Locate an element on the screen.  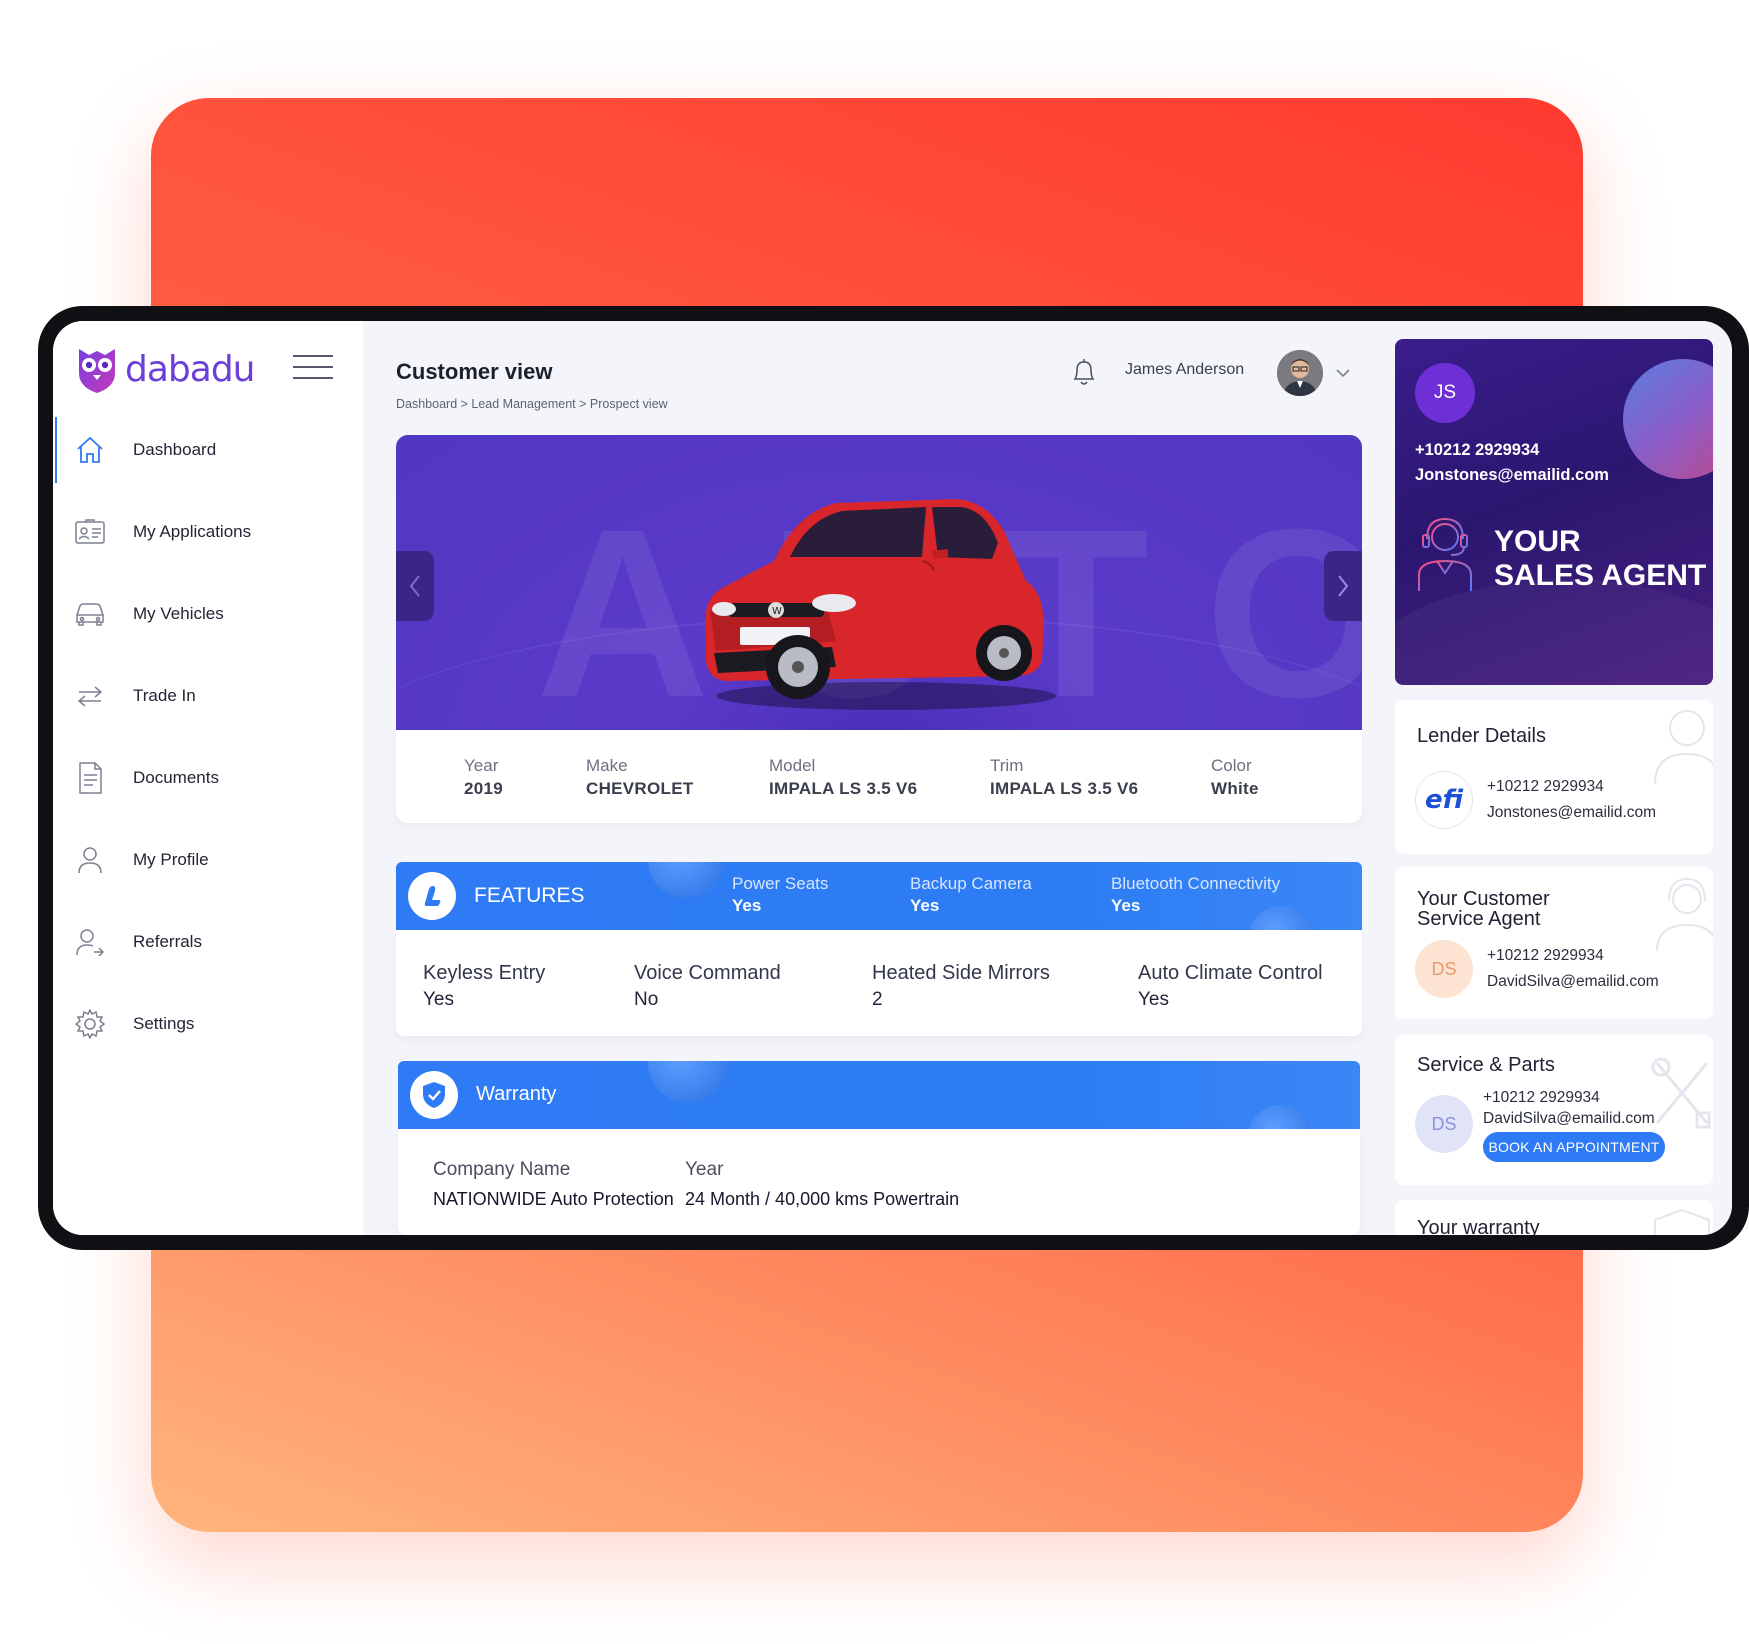
spec-label: Model is located at coordinates (792, 765).